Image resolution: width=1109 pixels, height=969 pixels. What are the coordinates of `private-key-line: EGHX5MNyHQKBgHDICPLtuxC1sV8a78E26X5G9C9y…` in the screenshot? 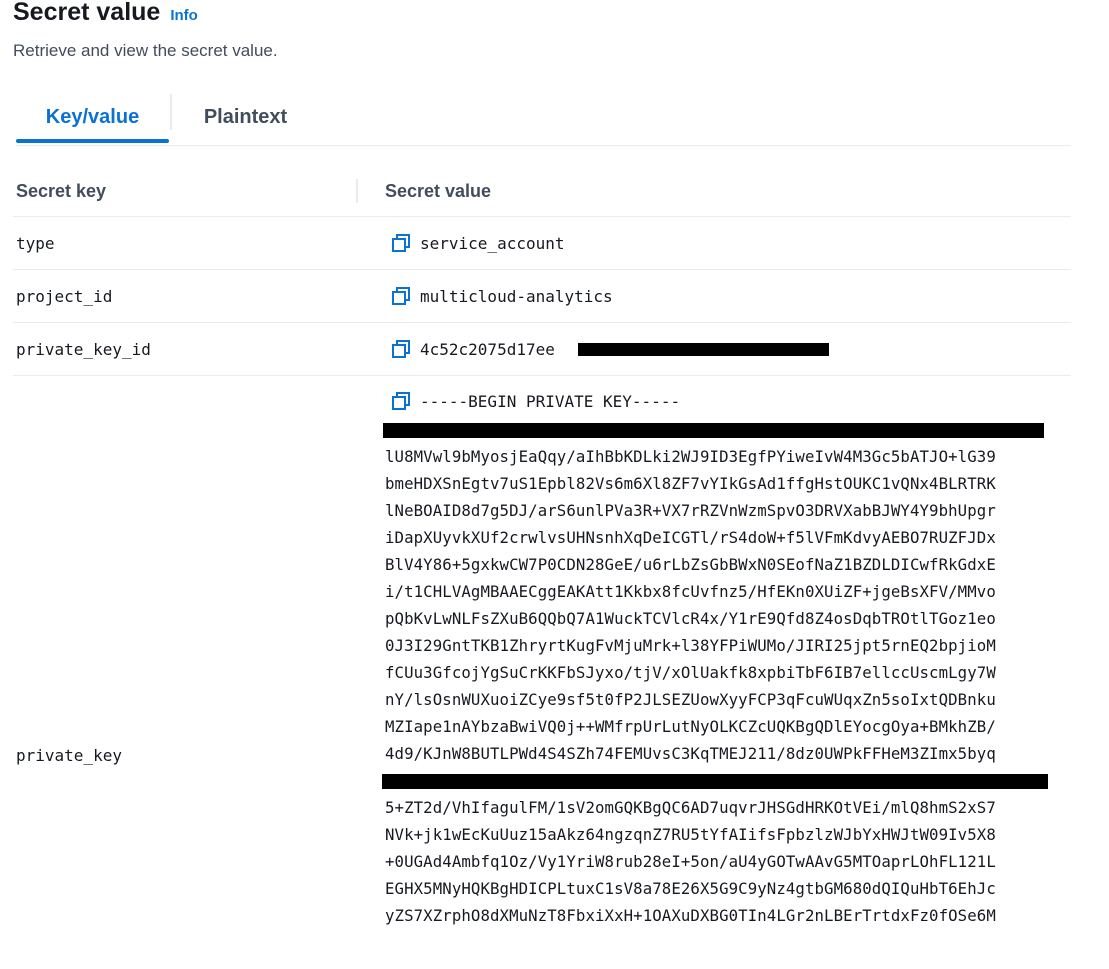 It's located at (690, 888).